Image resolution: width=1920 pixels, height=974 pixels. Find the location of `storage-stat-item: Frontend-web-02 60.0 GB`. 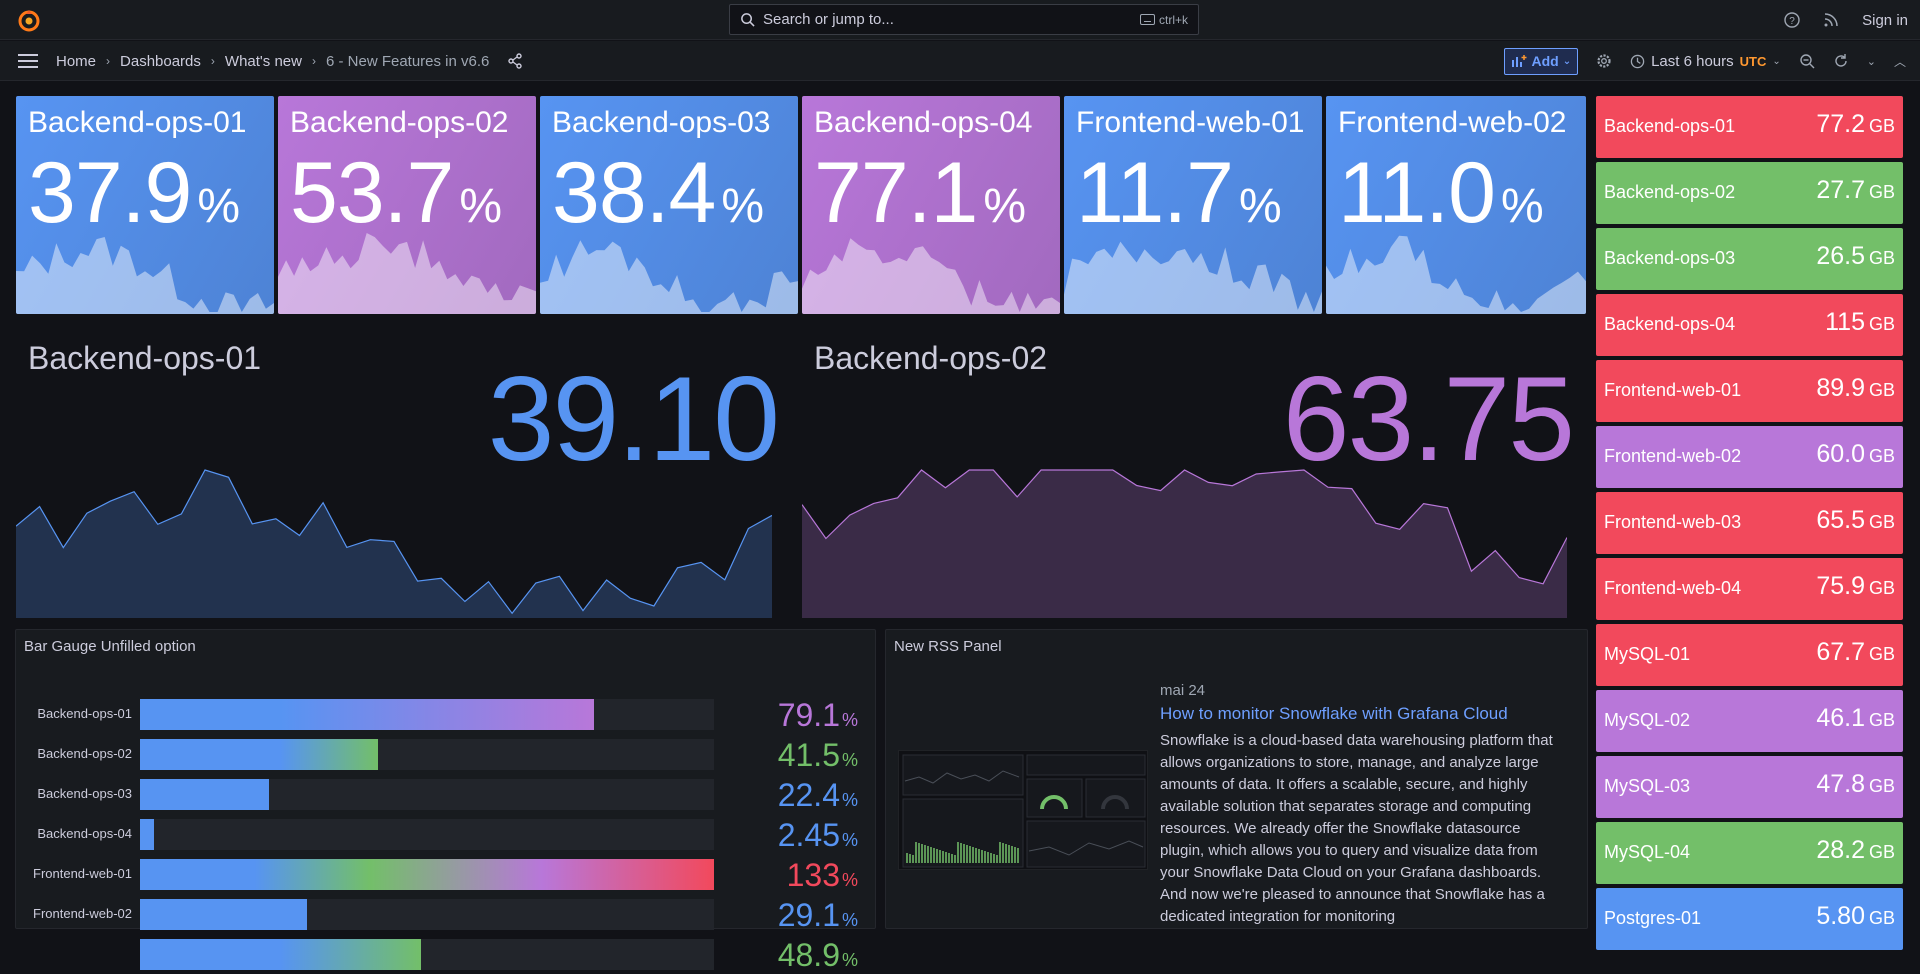

storage-stat-item: Frontend-web-02 60.0 GB is located at coordinates (1749, 457).